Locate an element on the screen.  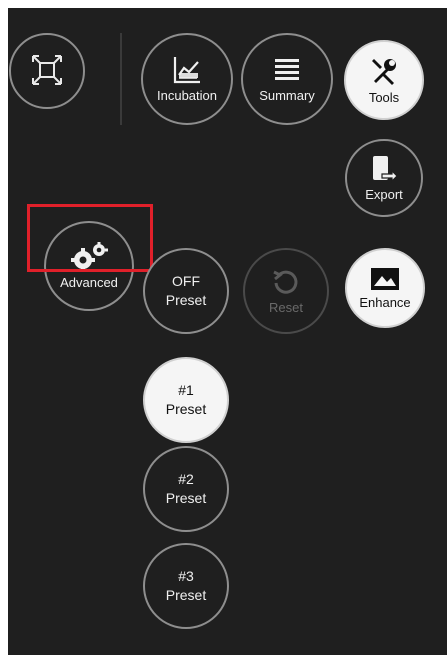
tools-label: Tools is located at coordinates (384, 97).